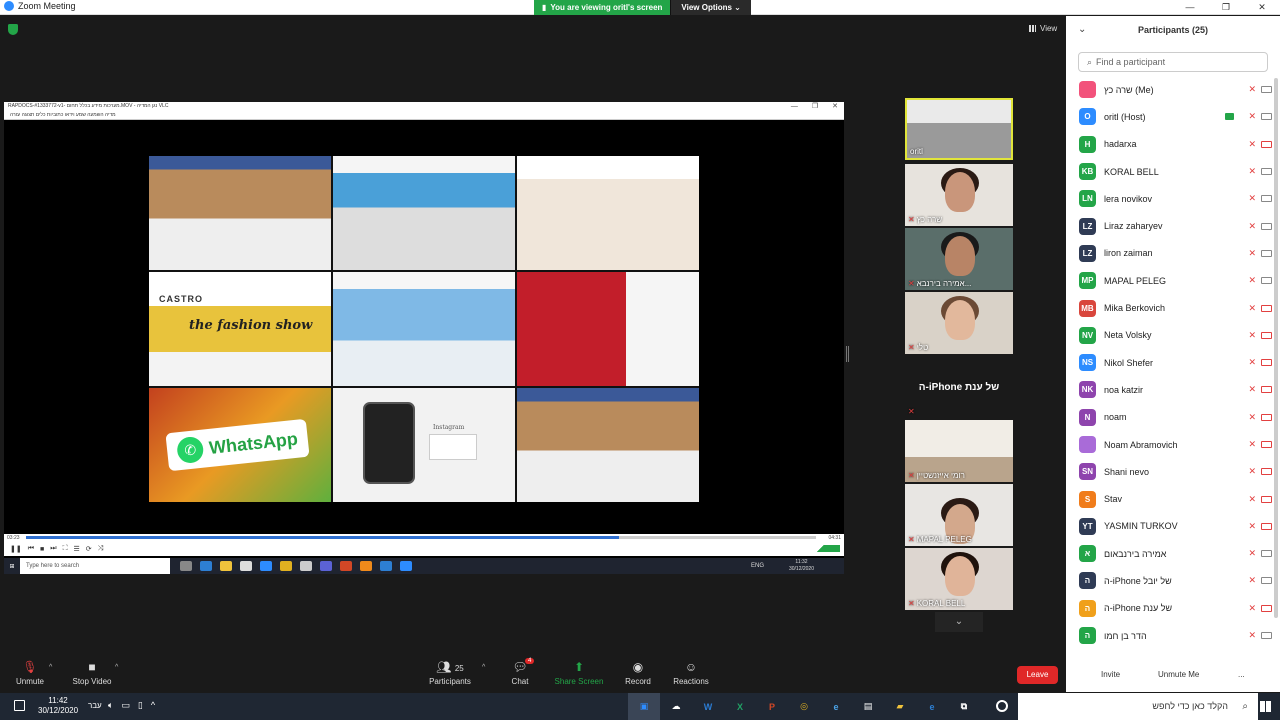 This screenshot has width=1280, height=720. I want to click on excel-icon: X, so click(740, 706).